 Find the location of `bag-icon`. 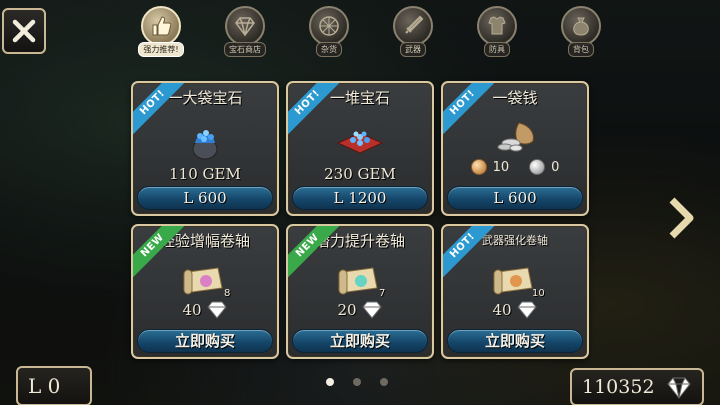

bag-icon is located at coordinates (581, 26).